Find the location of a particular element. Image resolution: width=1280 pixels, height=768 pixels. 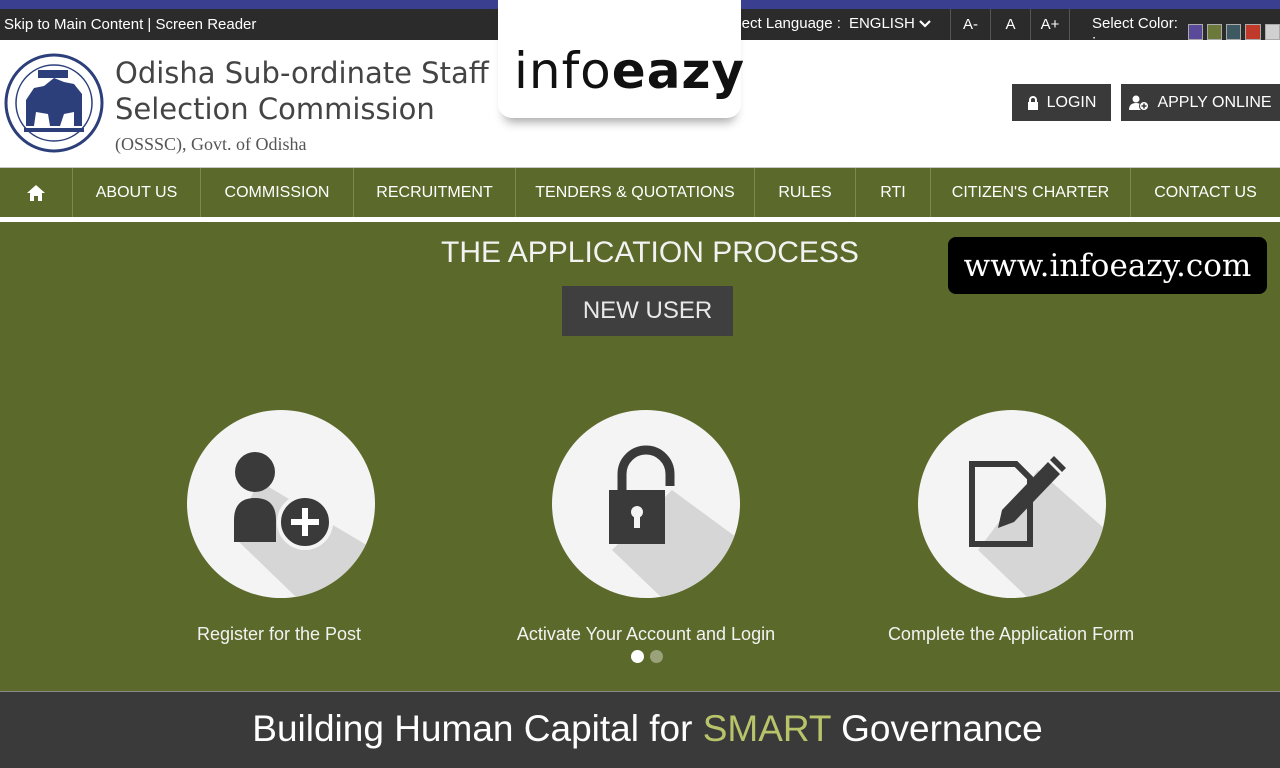

nav-rti: RTI is located at coordinates (893, 192).